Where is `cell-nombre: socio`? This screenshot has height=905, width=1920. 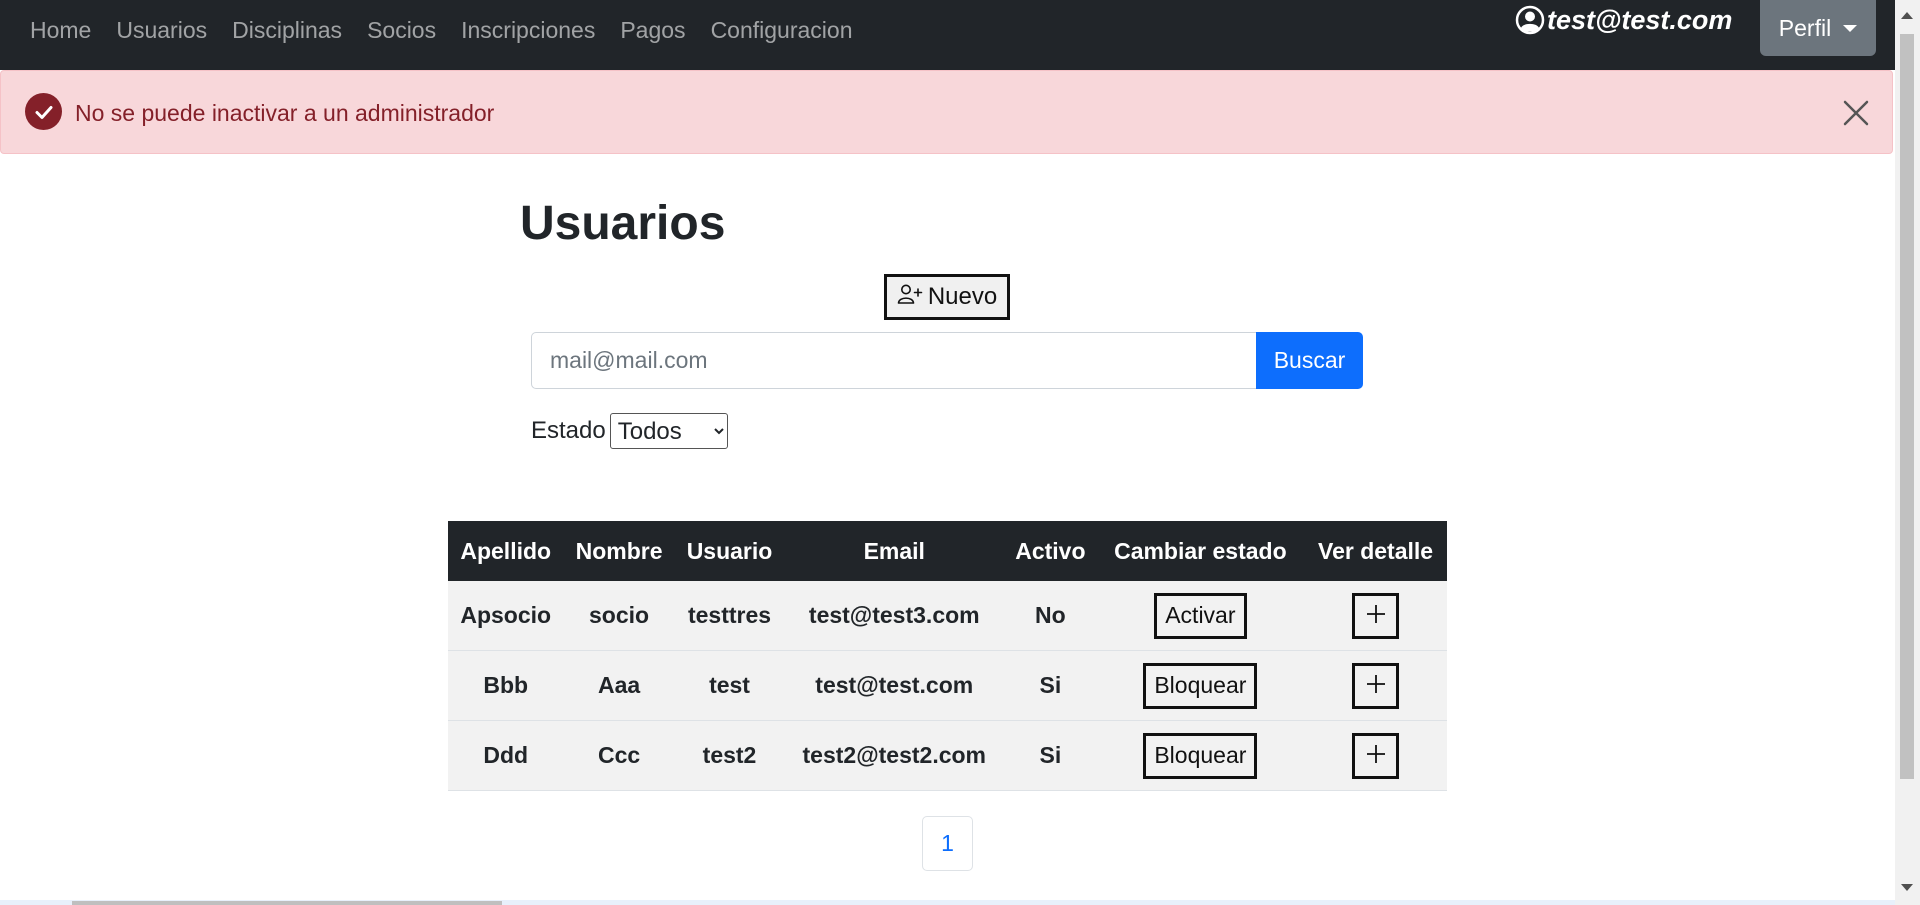
cell-nombre: socio is located at coordinates (619, 616).